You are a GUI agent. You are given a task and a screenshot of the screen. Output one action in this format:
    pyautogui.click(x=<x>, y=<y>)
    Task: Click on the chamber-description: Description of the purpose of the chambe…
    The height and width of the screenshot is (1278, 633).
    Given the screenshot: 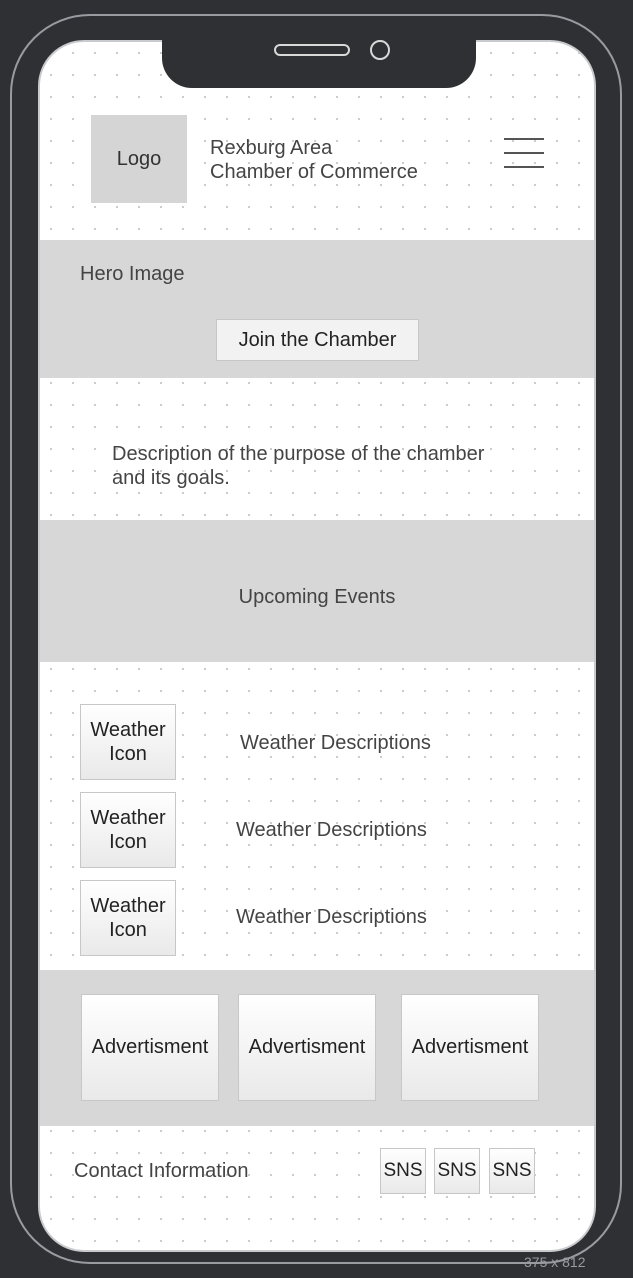 What is the action you would take?
    pyautogui.click(x=322, y=466)
    